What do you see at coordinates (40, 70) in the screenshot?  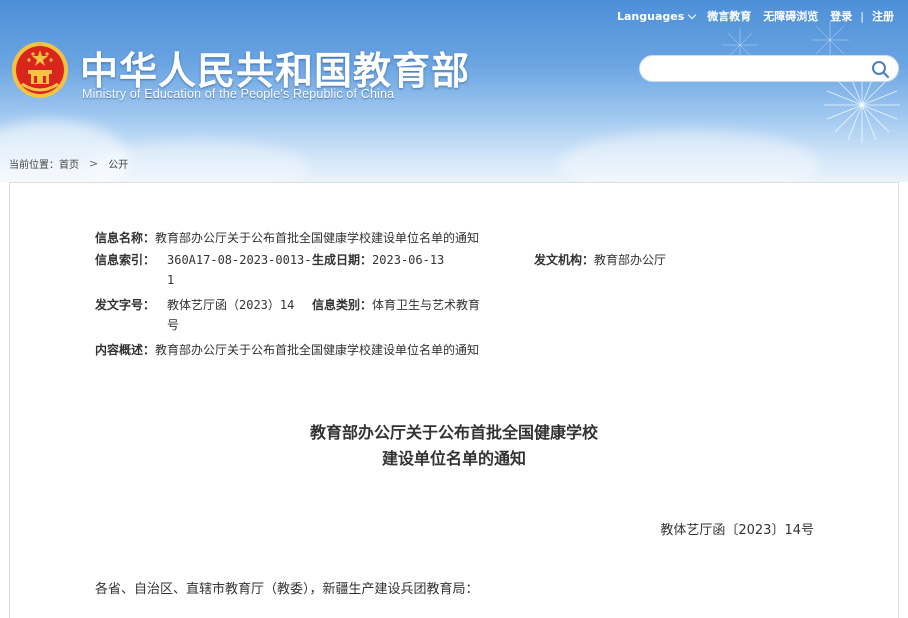 I see `national-emblem-logo` at bounding box center [40, 70].